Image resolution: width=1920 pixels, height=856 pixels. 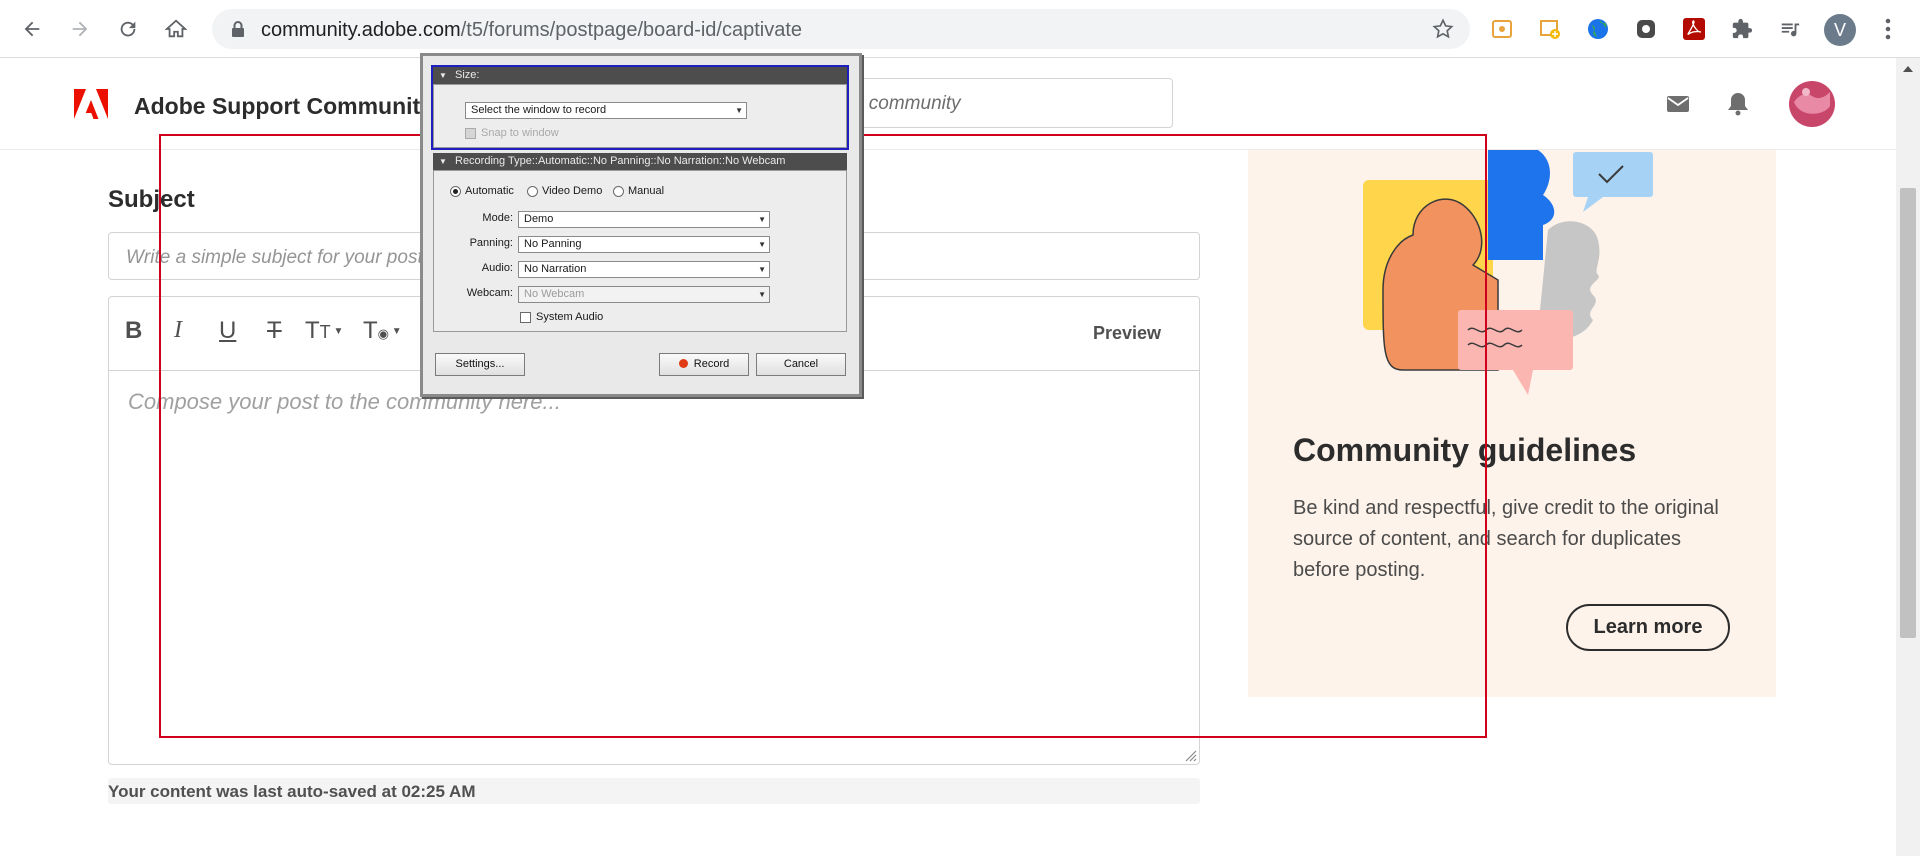 I want to click on system-audio-checkbox, so click(x=525, y=317).